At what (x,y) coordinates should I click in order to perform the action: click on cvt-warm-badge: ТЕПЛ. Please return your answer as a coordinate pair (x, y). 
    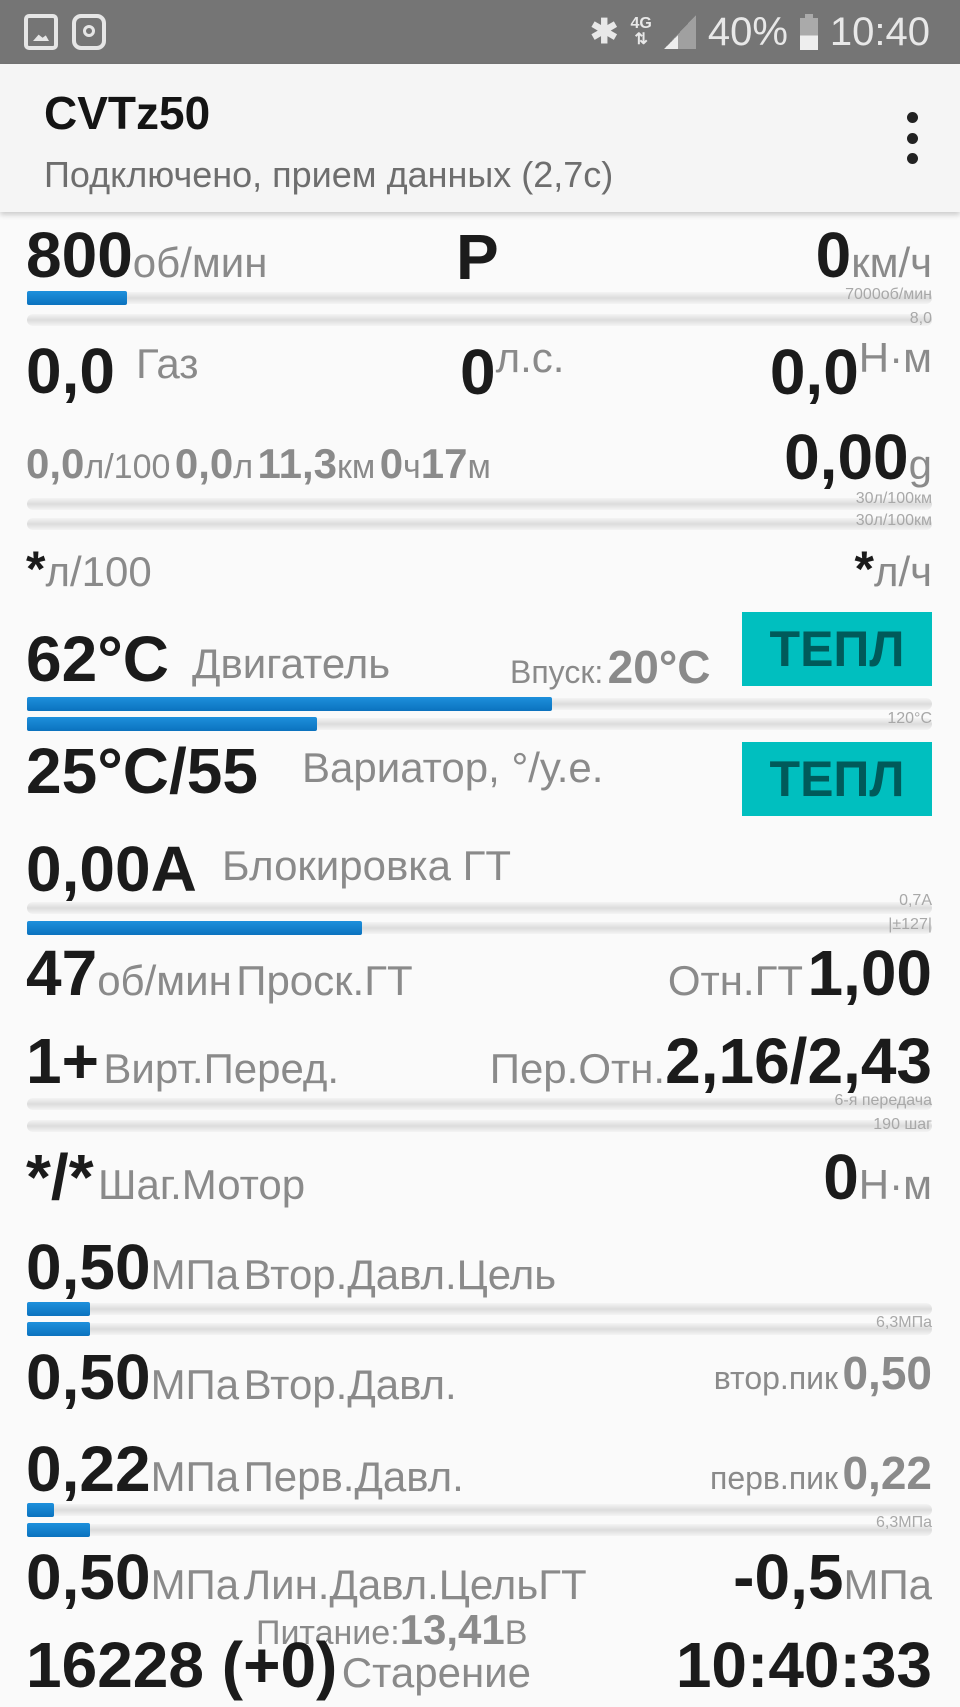
    Looking at the image, I should click on (837, 779).